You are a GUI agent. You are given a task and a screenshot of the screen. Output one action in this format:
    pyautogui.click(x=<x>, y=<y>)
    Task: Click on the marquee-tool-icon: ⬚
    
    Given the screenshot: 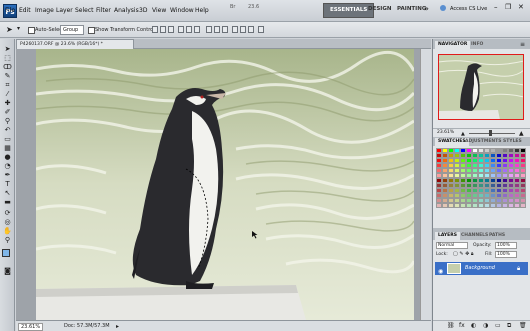 What is the action you would take?
    pyautogui.click(x=7, y=58)
    